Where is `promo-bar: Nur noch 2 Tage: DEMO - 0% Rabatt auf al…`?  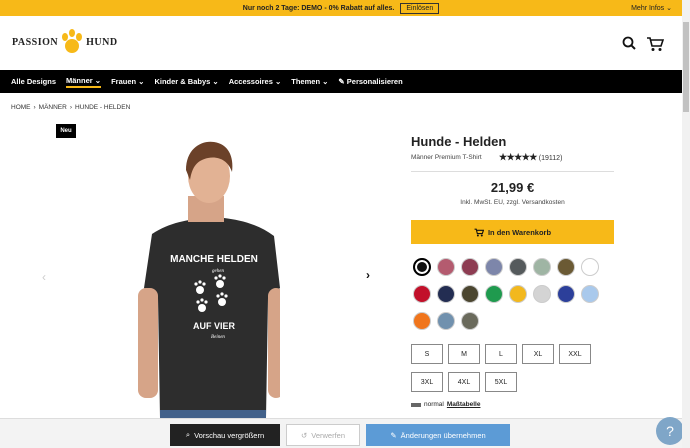 promo-bar: Nur noch 2 Tage: DEMO - 0% Rabatt auf al… is located at coordinates (341, 8).